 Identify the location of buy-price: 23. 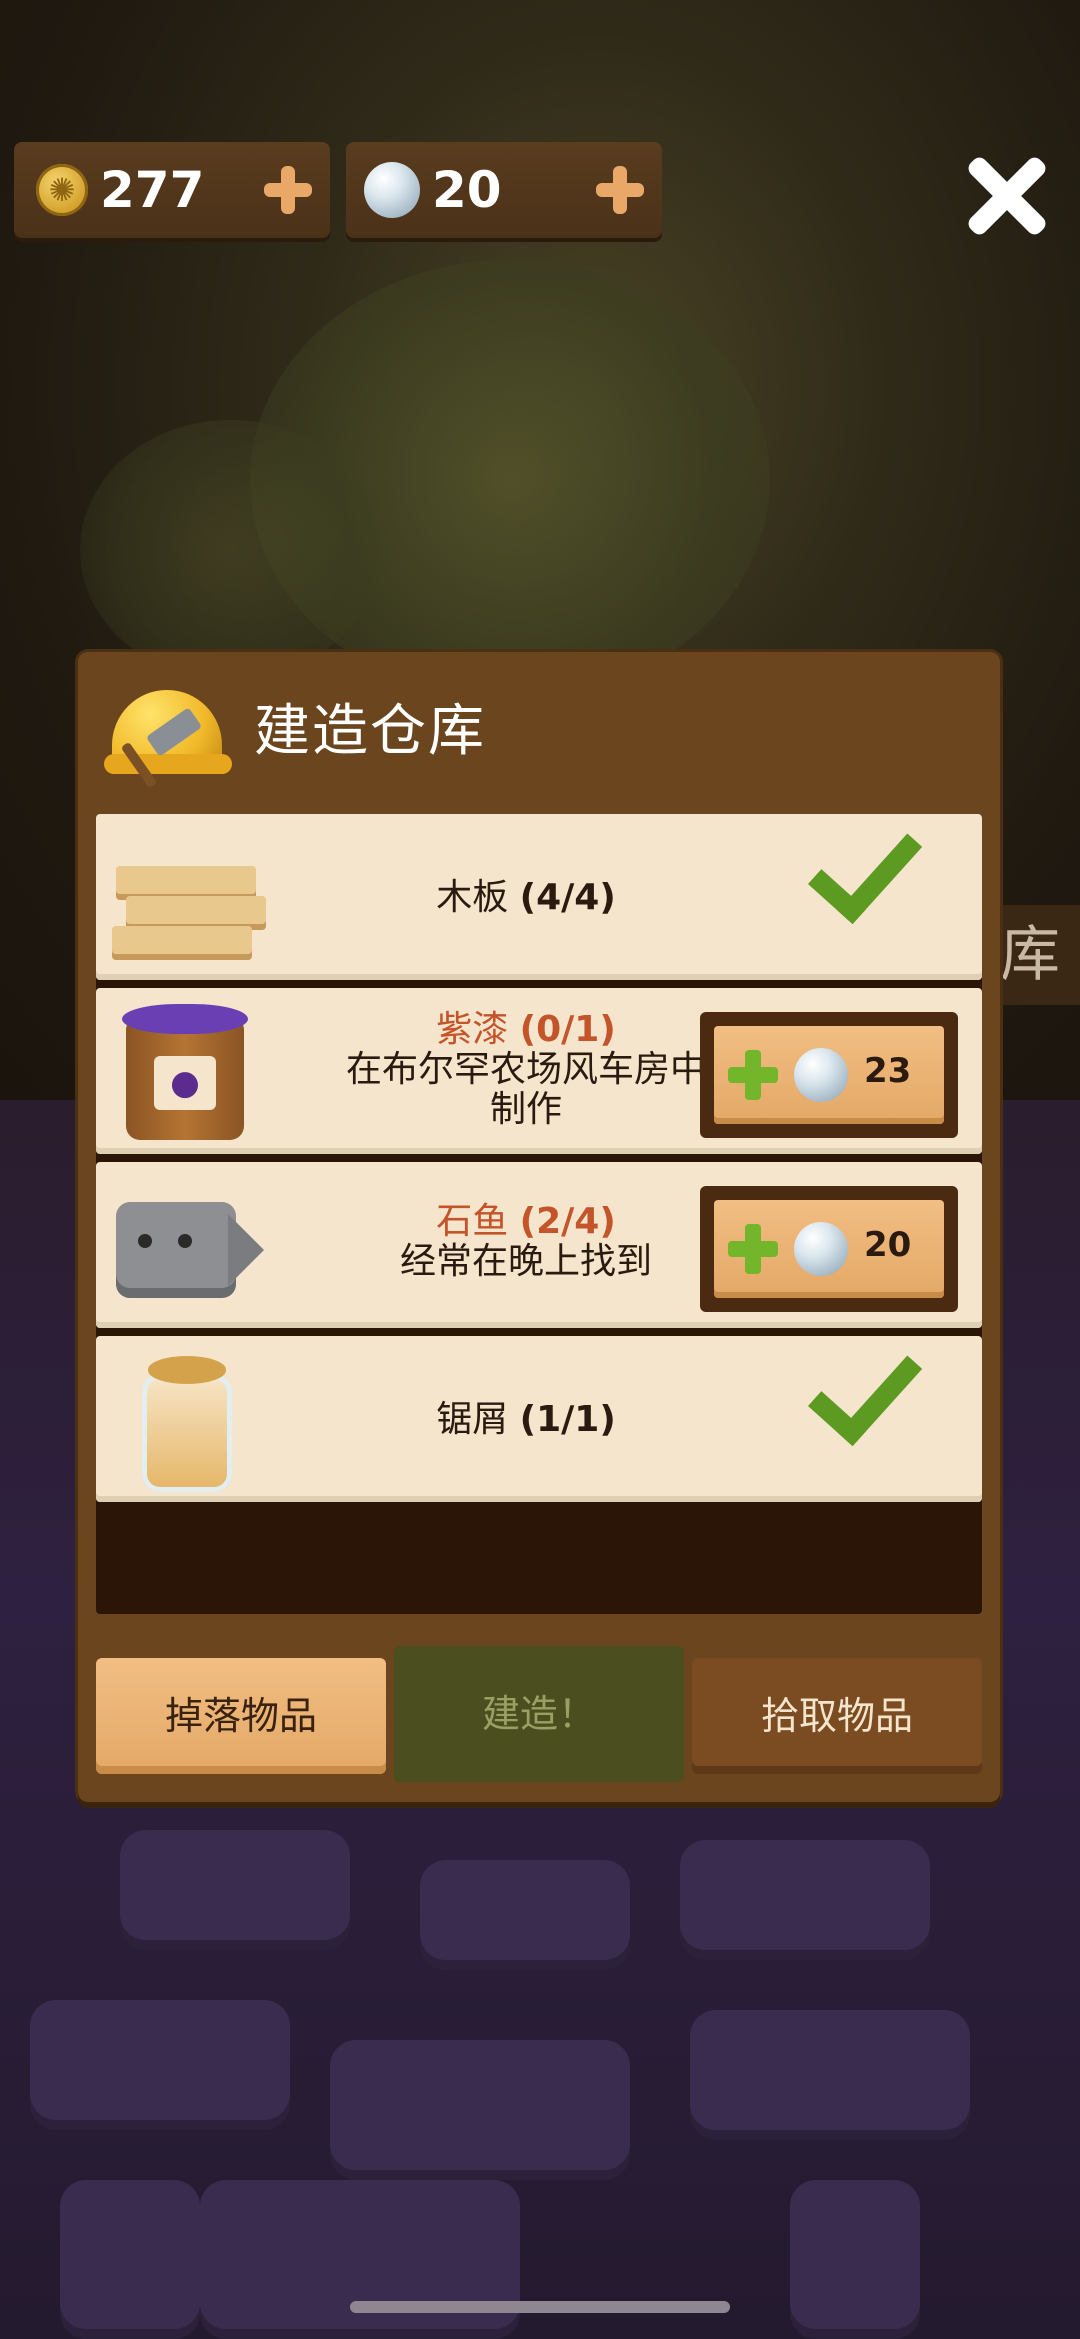
(888, 1071).